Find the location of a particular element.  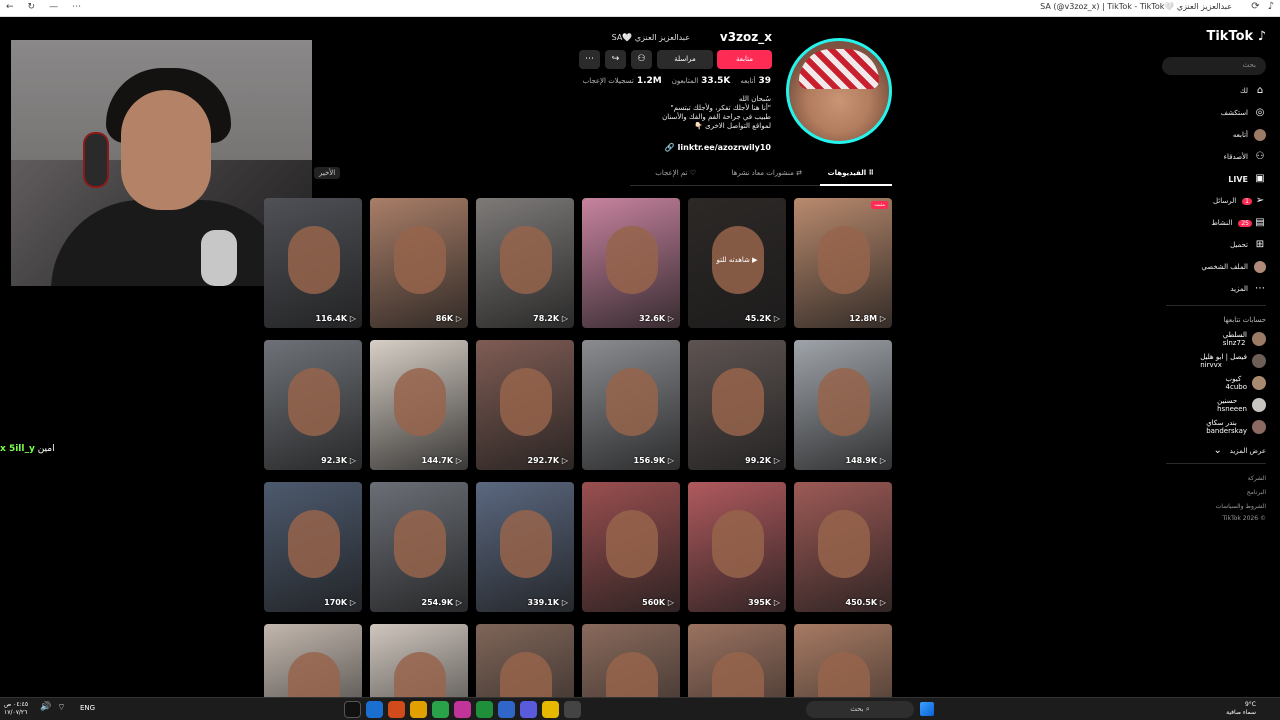

search-input: بحث is located at coordinates (1214, 66).